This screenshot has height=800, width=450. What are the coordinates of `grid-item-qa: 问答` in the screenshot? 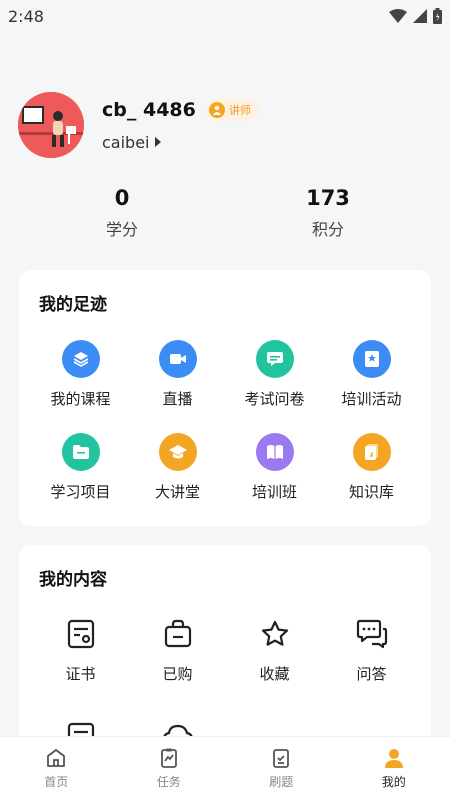 It's located at (371, 649).